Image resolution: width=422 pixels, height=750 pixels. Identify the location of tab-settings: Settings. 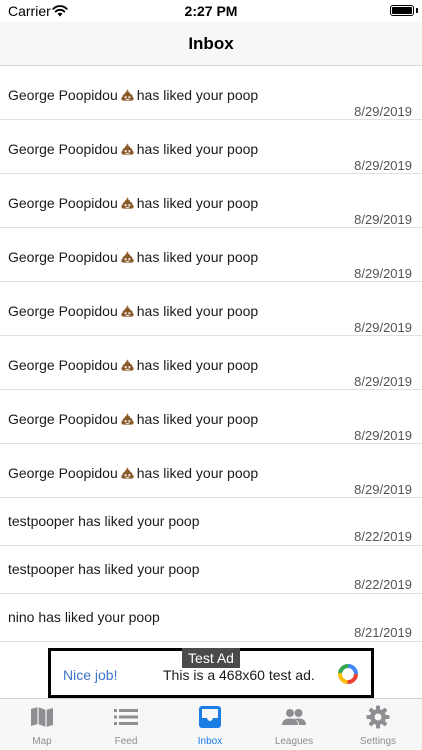
(378, 724).